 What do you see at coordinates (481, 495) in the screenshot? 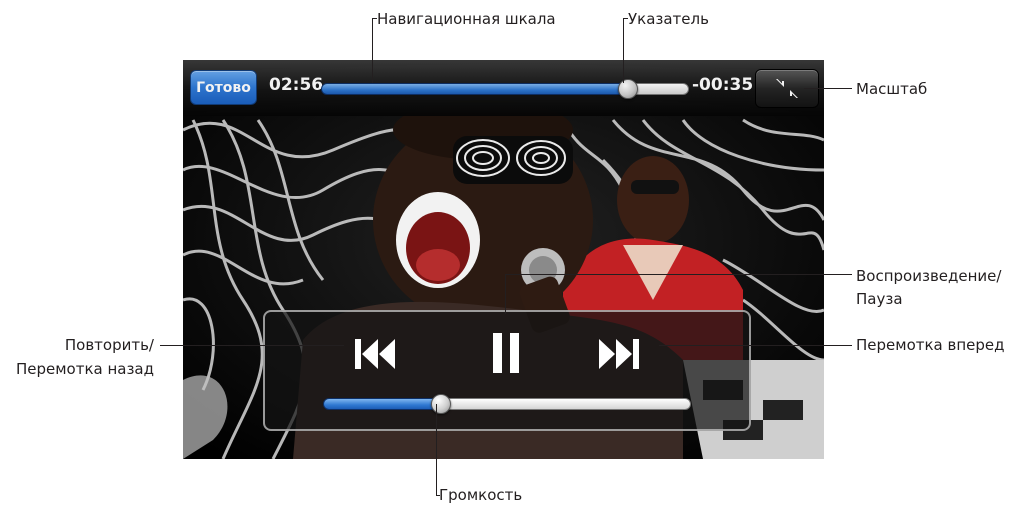
I see `callout-volume: Громкость` at bounding box center [481, 495].